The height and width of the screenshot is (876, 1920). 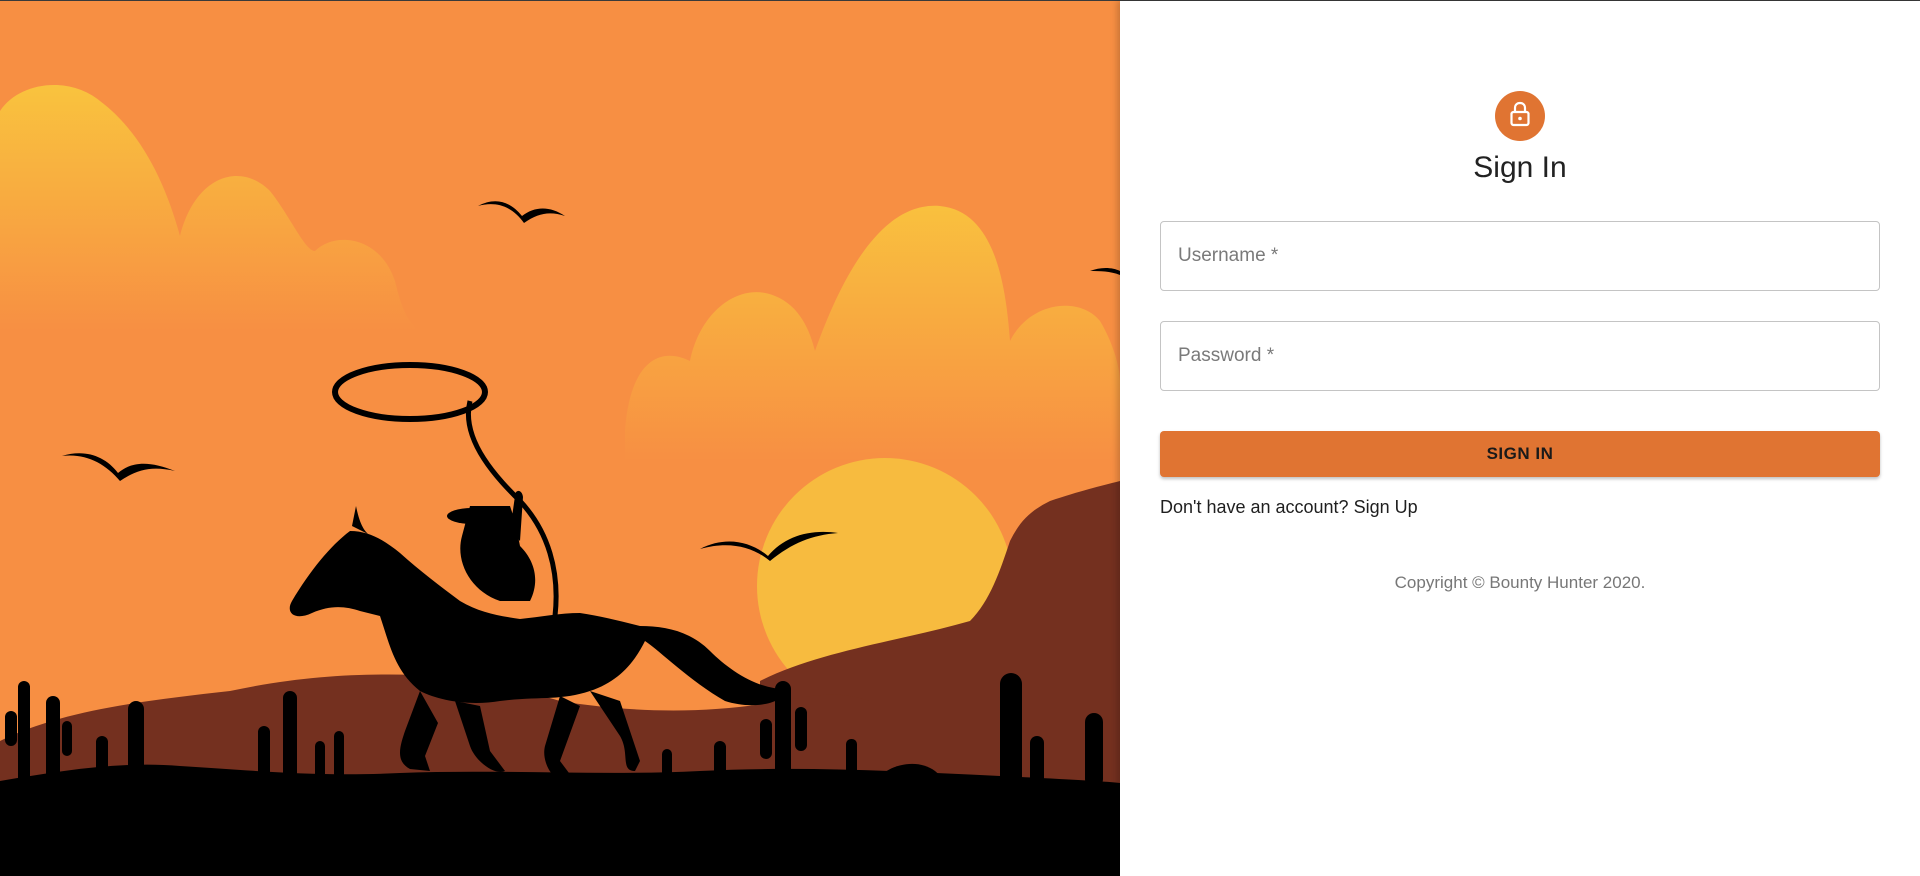 What do you see at coordinates (1520, 167) in the screenshot?
I see `page-title: Sign In` at bounding box center [1520, 167].